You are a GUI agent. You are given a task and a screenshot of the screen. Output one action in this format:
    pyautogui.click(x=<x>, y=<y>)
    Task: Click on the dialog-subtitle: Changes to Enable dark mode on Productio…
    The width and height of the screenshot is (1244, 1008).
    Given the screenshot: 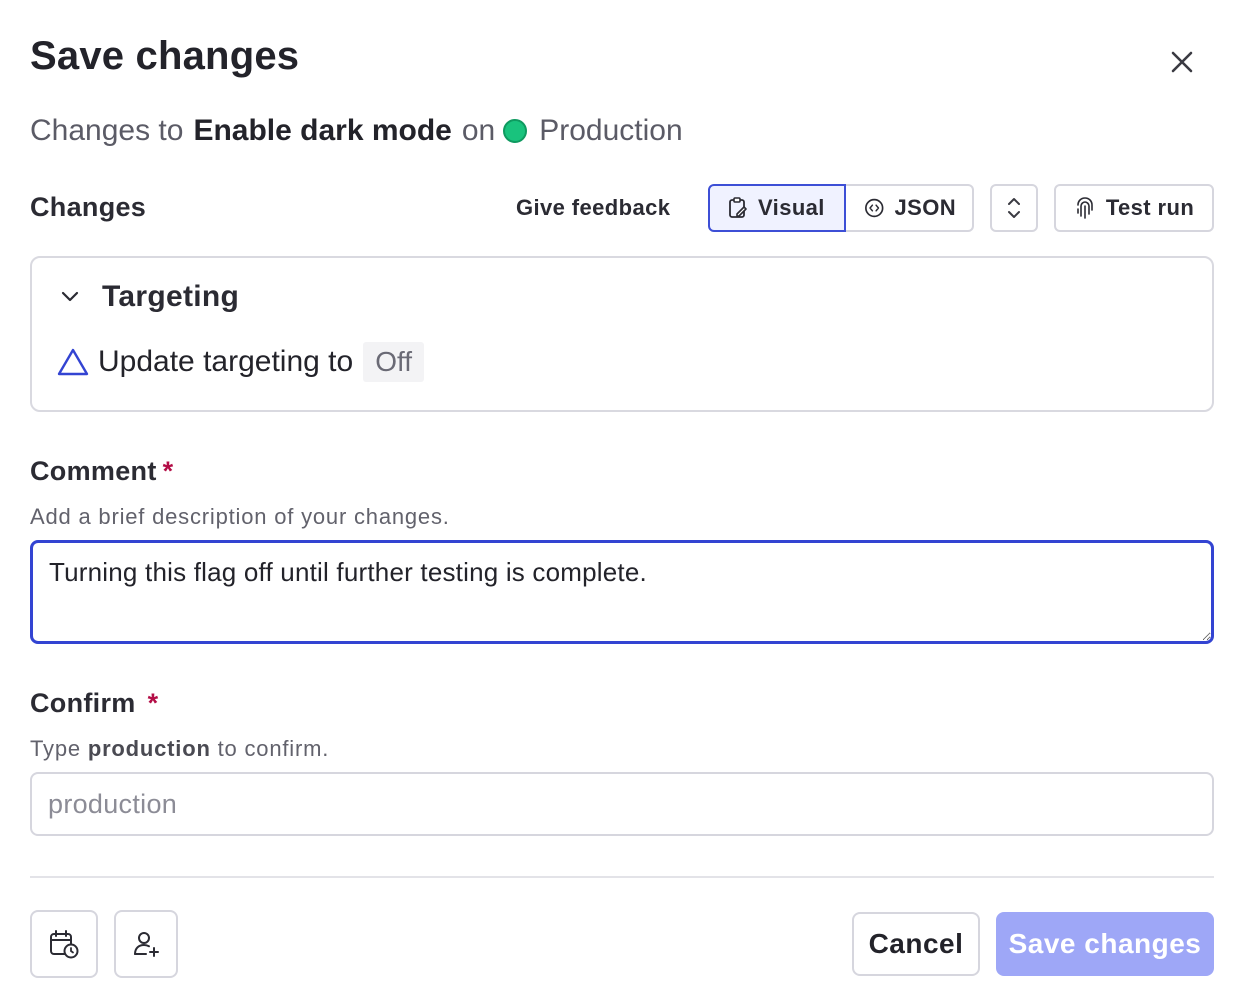 What is the action you would take?
    pyautogui.click(x=356, y=131)
    